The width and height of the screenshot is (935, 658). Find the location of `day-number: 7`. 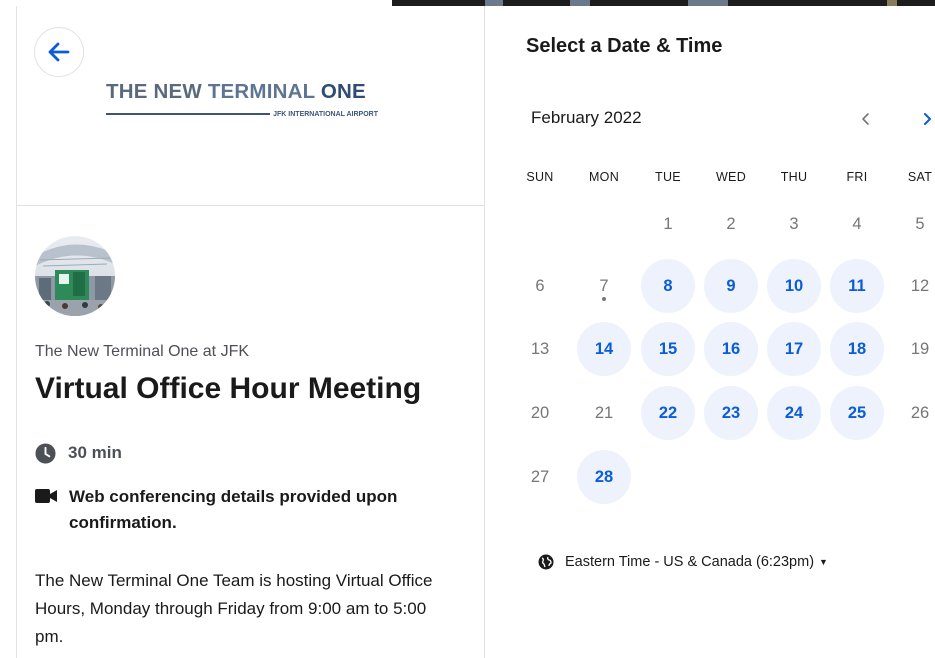

day-number: 7 is located at coordinates (604, 285).